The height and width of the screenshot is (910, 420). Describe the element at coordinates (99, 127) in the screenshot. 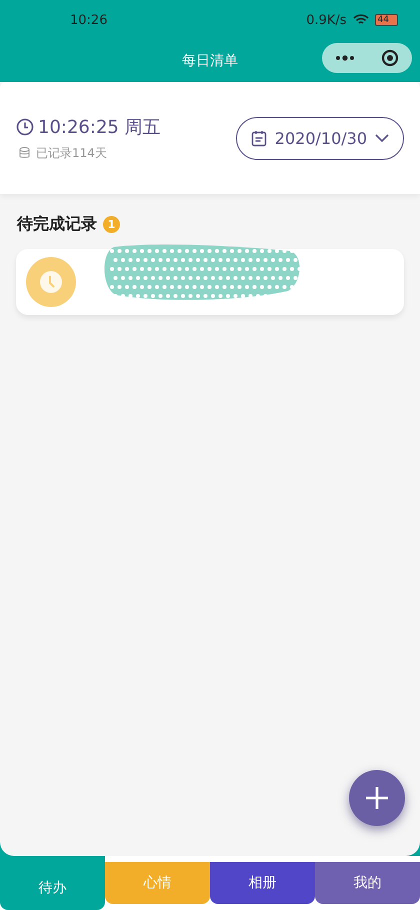

I see `current-time: 10:26:25 周五` at that location.